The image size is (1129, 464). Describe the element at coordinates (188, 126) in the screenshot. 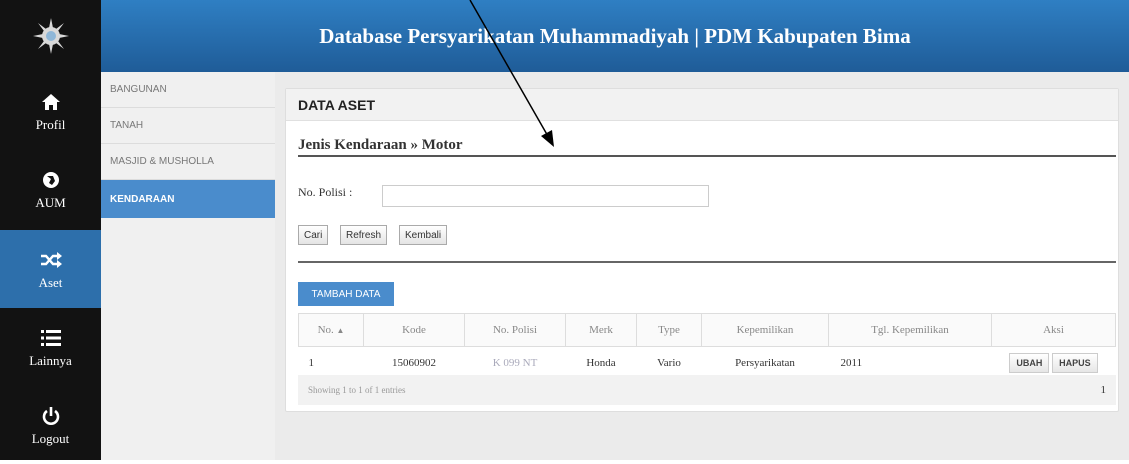

I see `subnav-tanah: Tanah` at that location.